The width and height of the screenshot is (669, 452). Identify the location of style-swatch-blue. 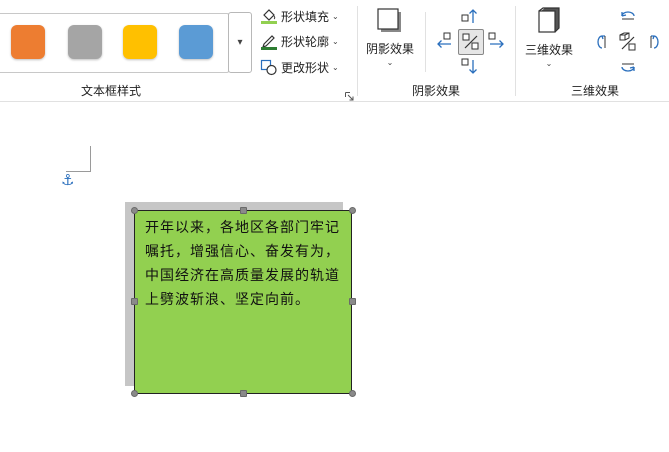
(196, 42).